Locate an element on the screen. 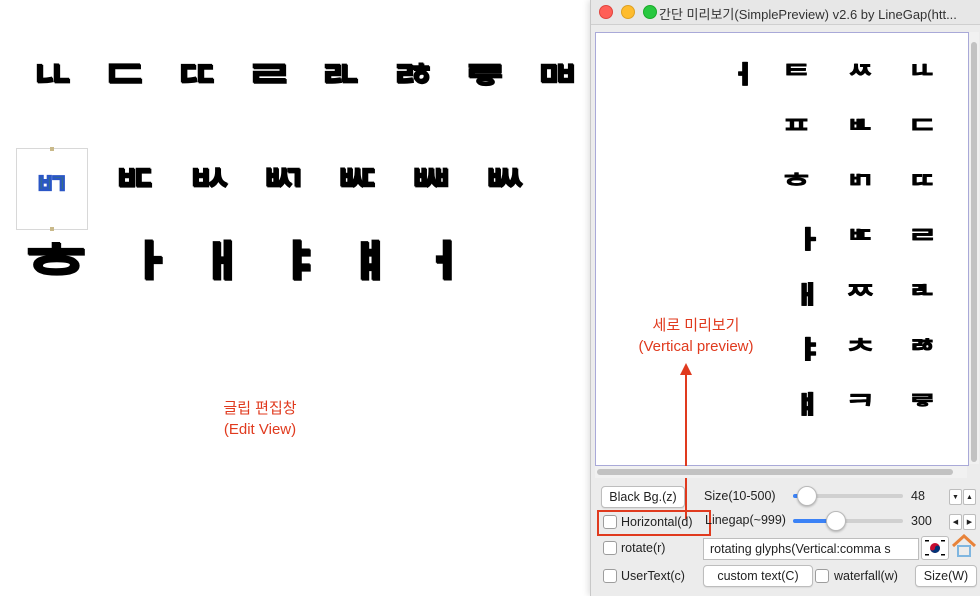 This screenshot has height=596, width=980. linegap-left-button: ◀ is located at coordinates (955, 522).